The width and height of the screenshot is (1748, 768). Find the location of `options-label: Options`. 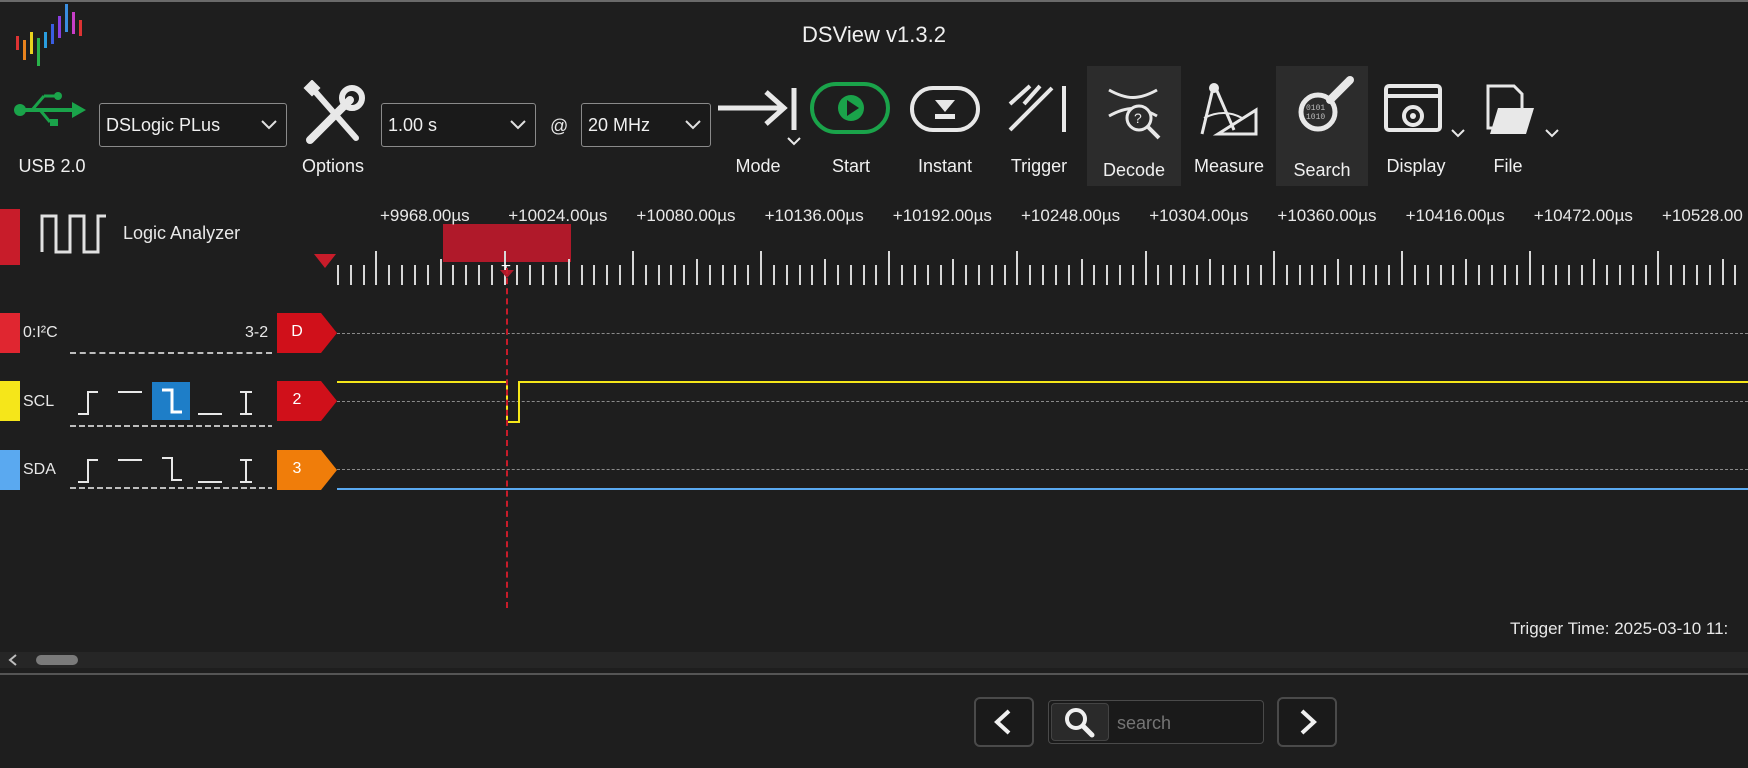

options-label: Options is located at coordinates (333, 166).